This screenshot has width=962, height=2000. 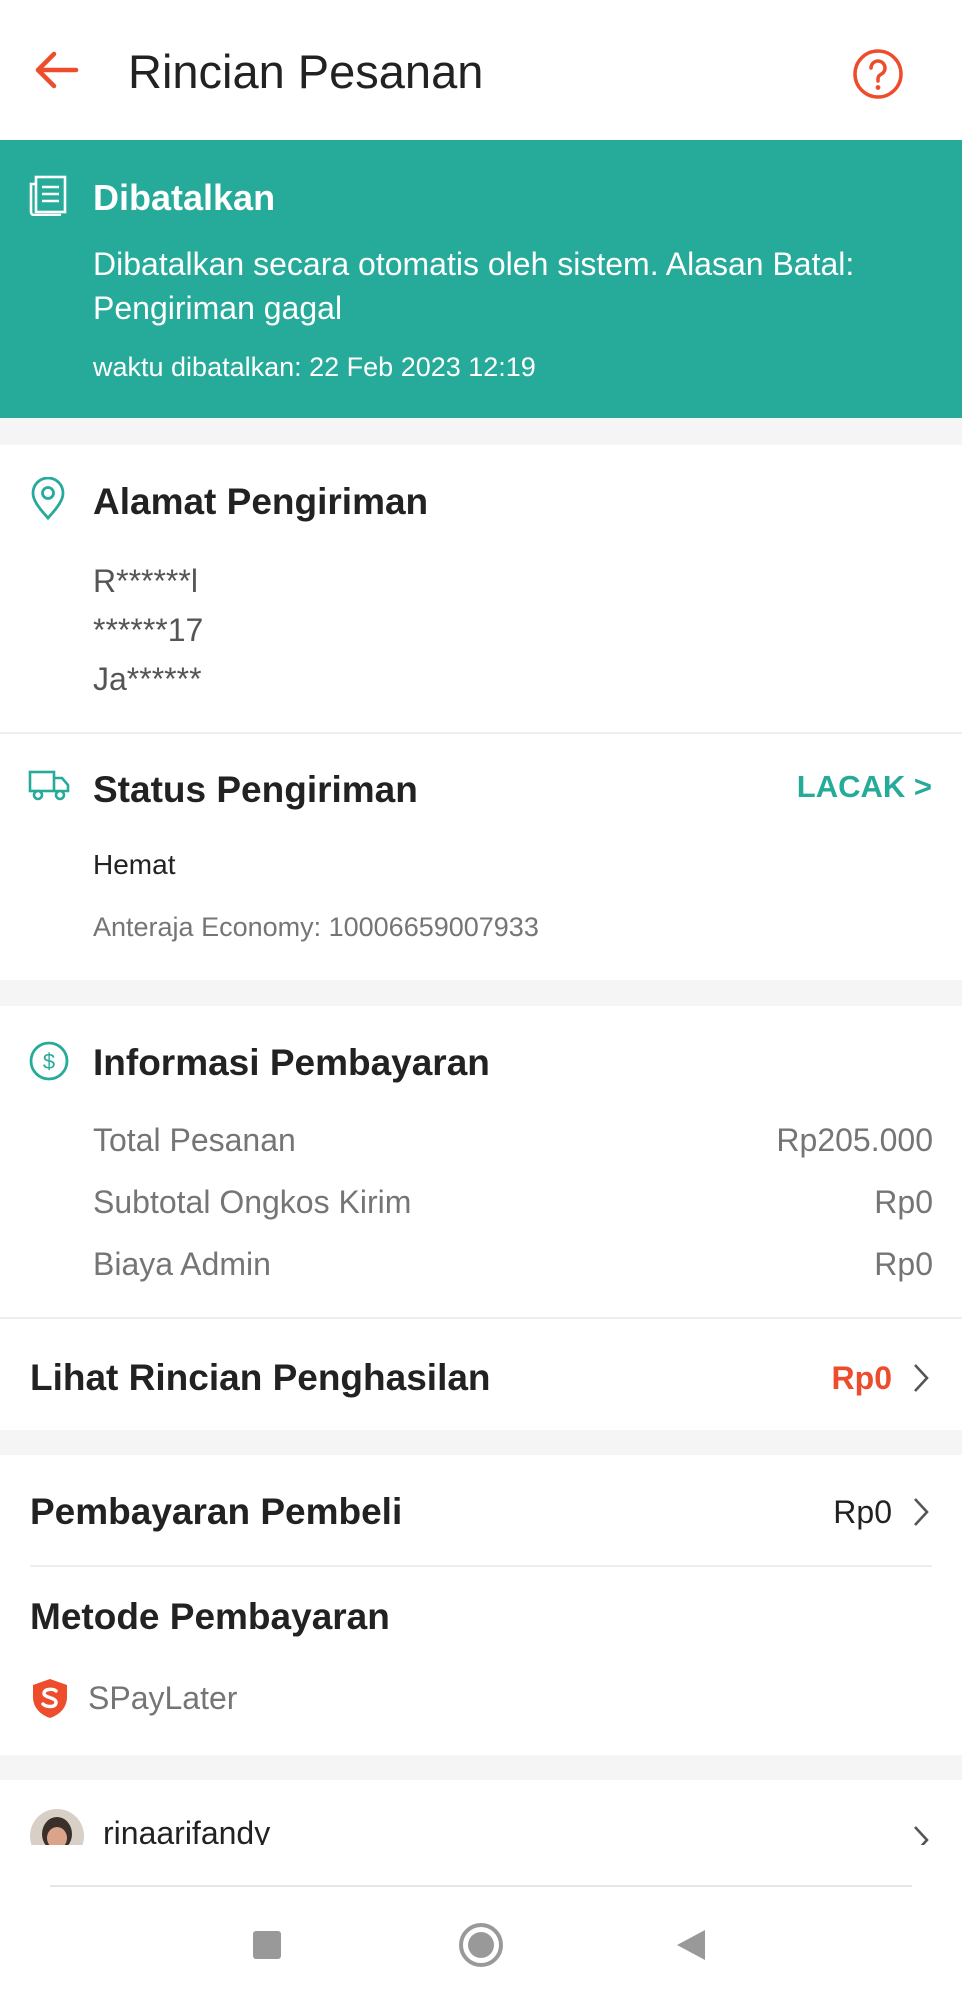 What do you see at coordinates (48, 195) in the screenshot?
I see `document-icon` at bounding box center [48, 195].